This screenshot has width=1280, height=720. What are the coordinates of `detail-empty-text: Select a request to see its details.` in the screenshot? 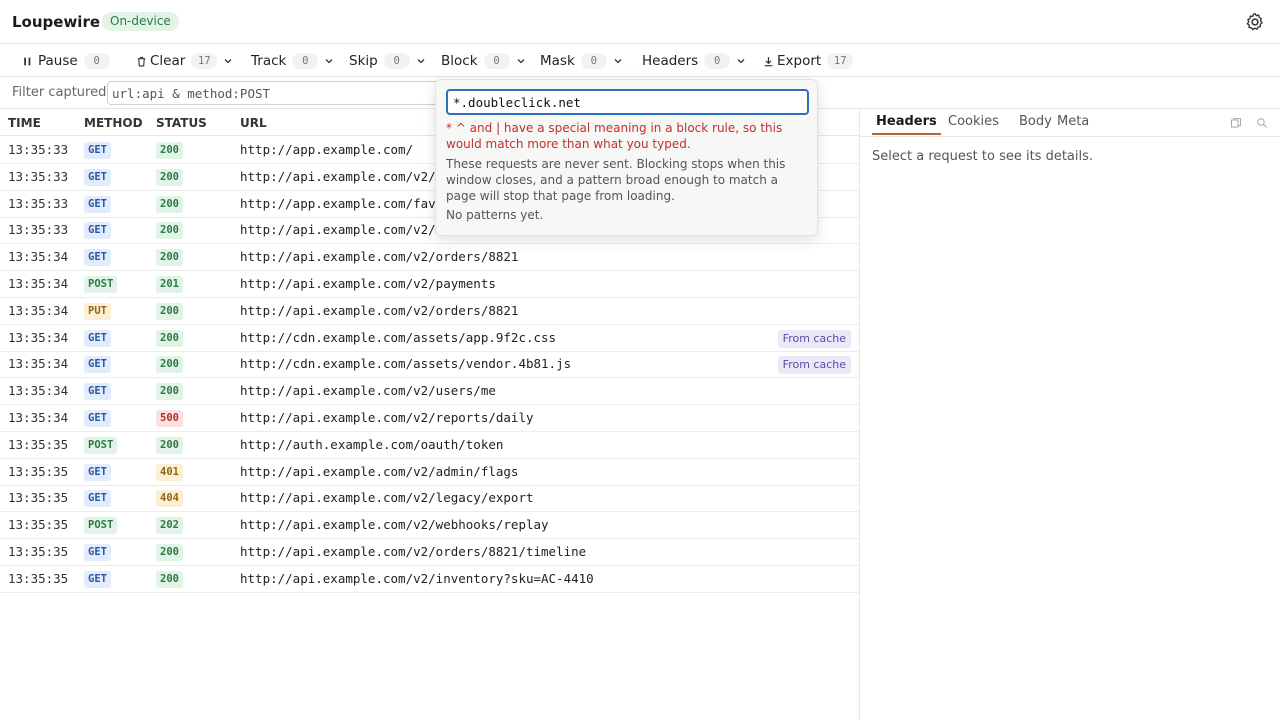 It's located at (983, 156).